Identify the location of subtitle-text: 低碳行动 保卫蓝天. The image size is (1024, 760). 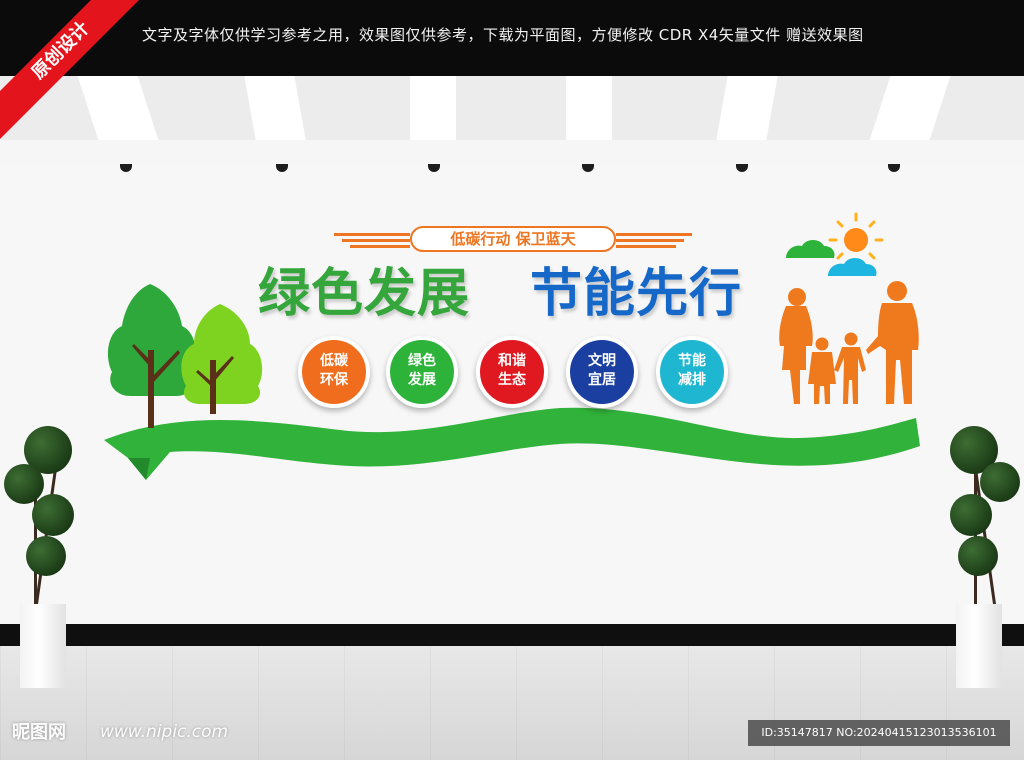
(513, 239).